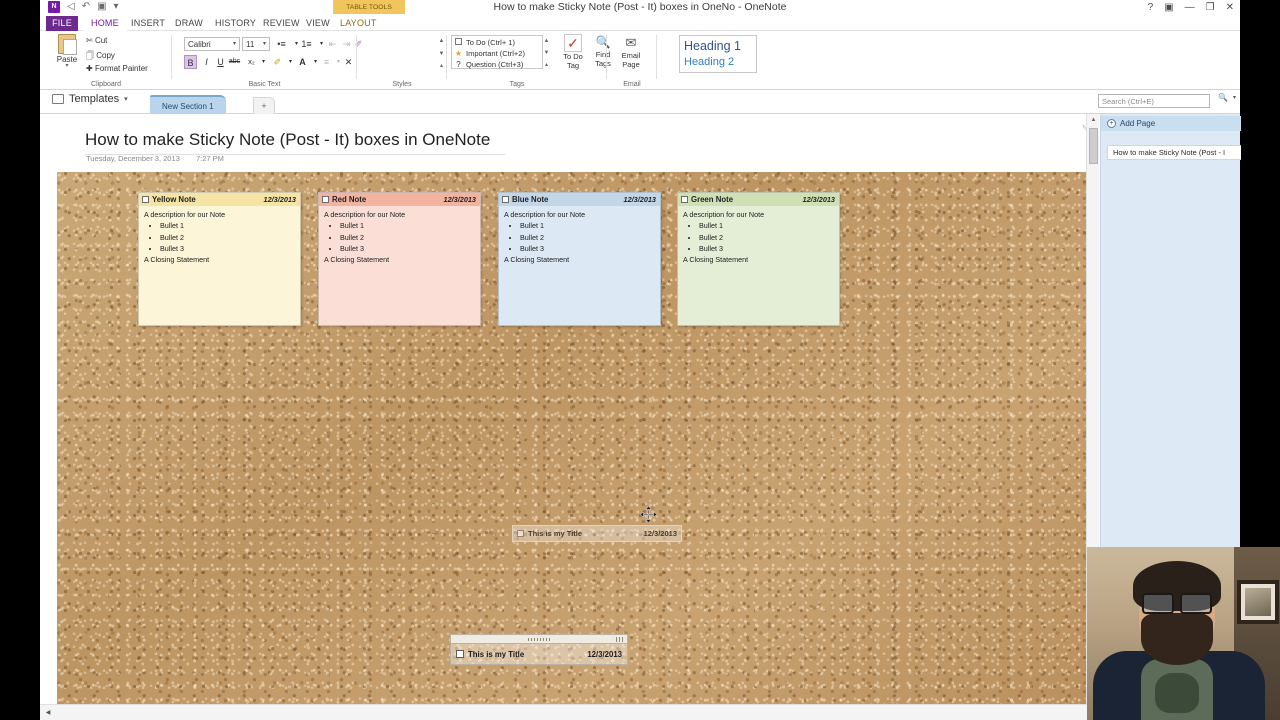 This screenshot has height=720, width=1280. I want to click on drag-ghost-date: 12/3/2013, so click(660, 533).